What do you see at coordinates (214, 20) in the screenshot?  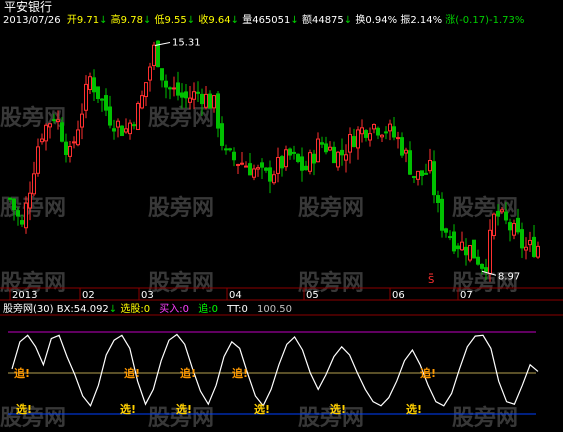 I see `info-close: 收9.64` at bounding box center [214, 20].